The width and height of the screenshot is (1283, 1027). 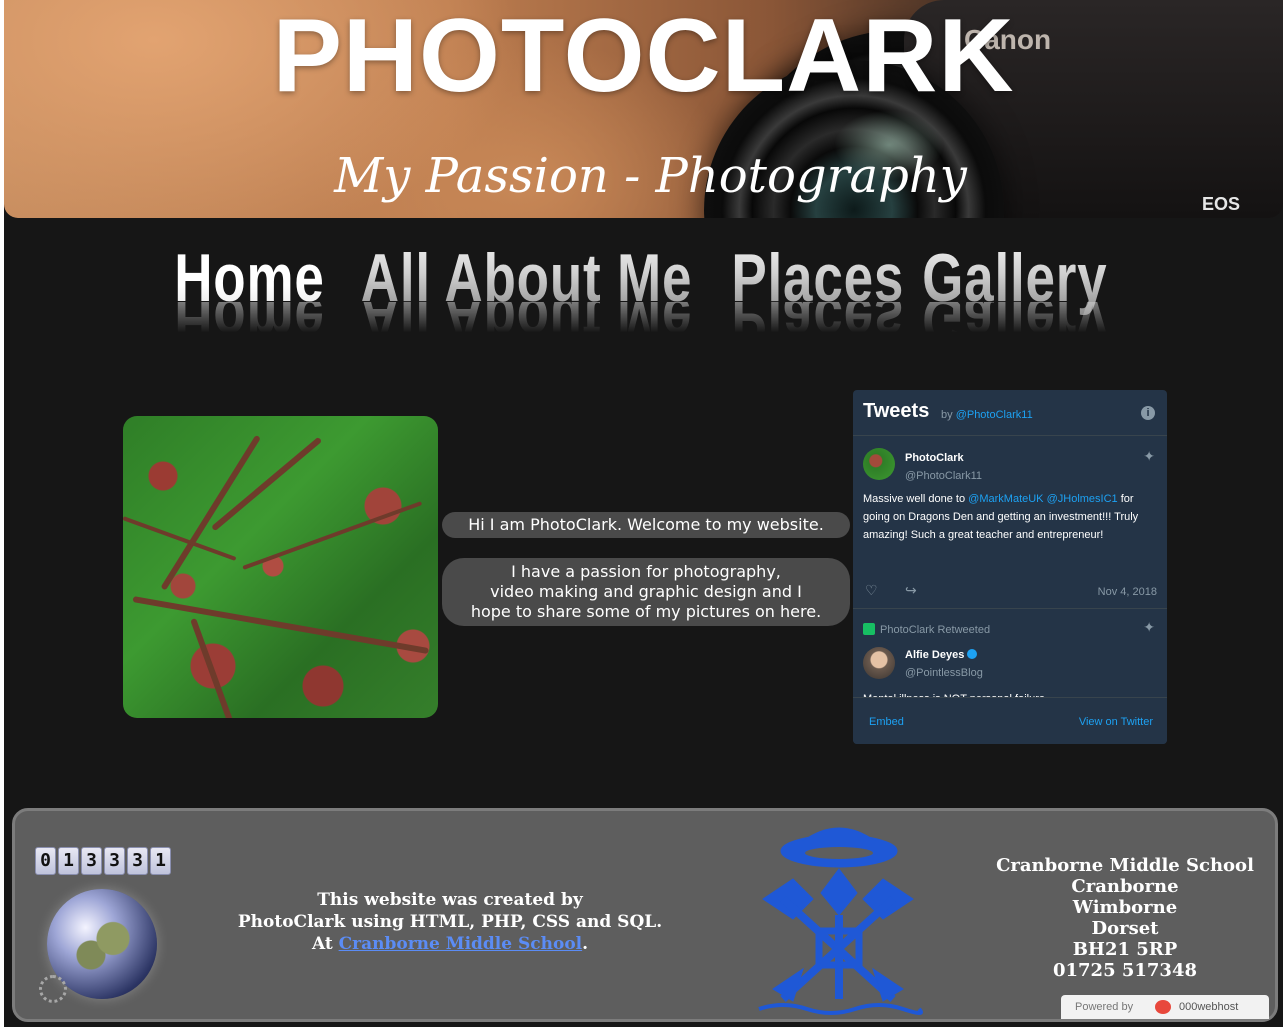 What do you see at coordinates (1116, 722) in the screenshot?
I see `view-on-twitter-link: View on Twitter` at bounding box center [1116, 722].